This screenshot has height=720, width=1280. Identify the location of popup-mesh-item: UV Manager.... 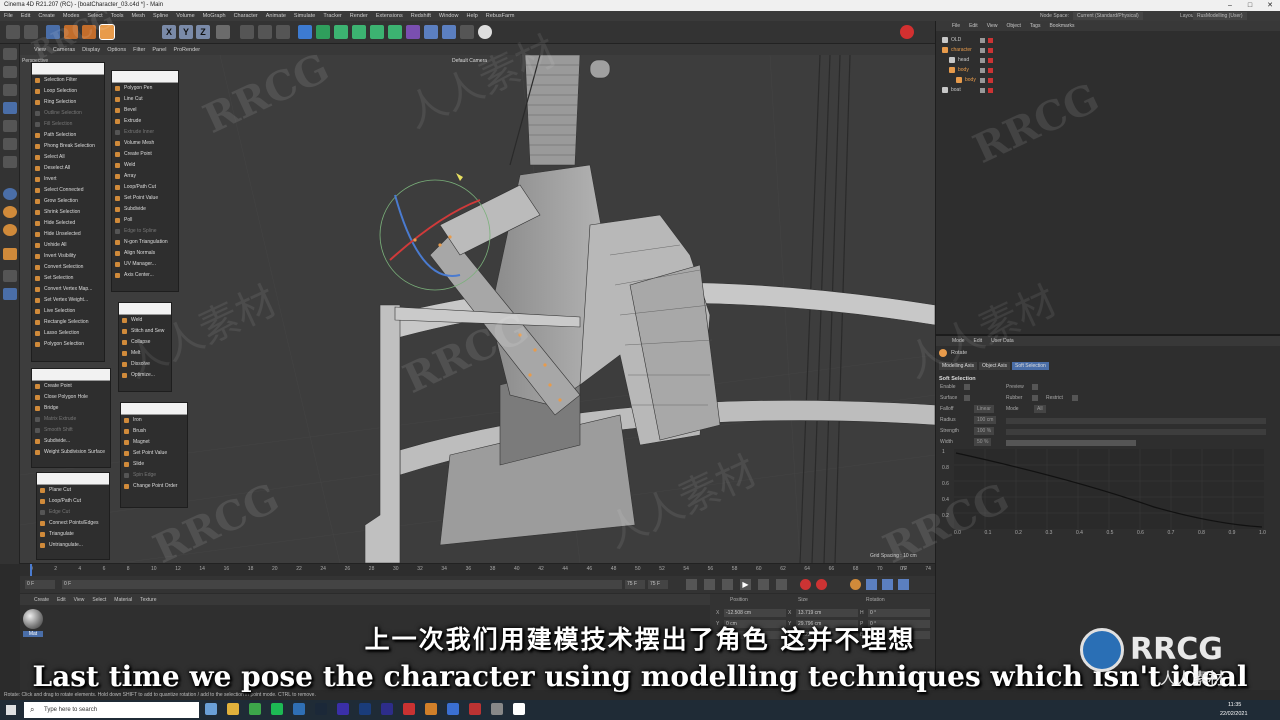
(145, 264).